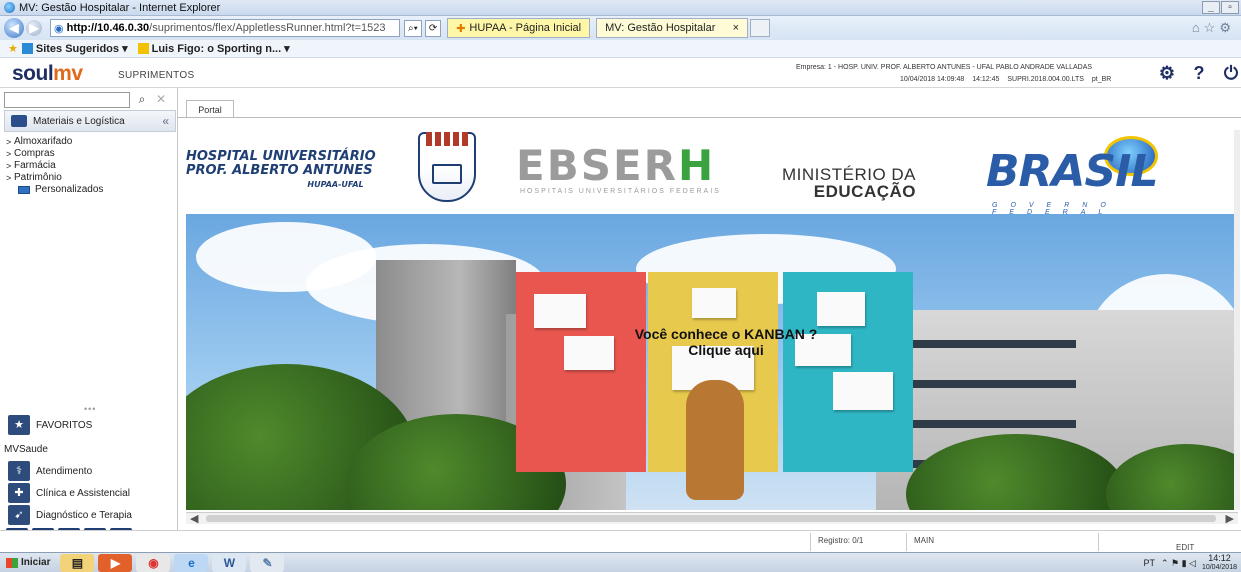 This screenshot has width=1241, height=572. What do you see at coordinates (165, 121) in the screenshot?
I see `collapse-sidebar-icon: «` at bounding box center [165, 121].